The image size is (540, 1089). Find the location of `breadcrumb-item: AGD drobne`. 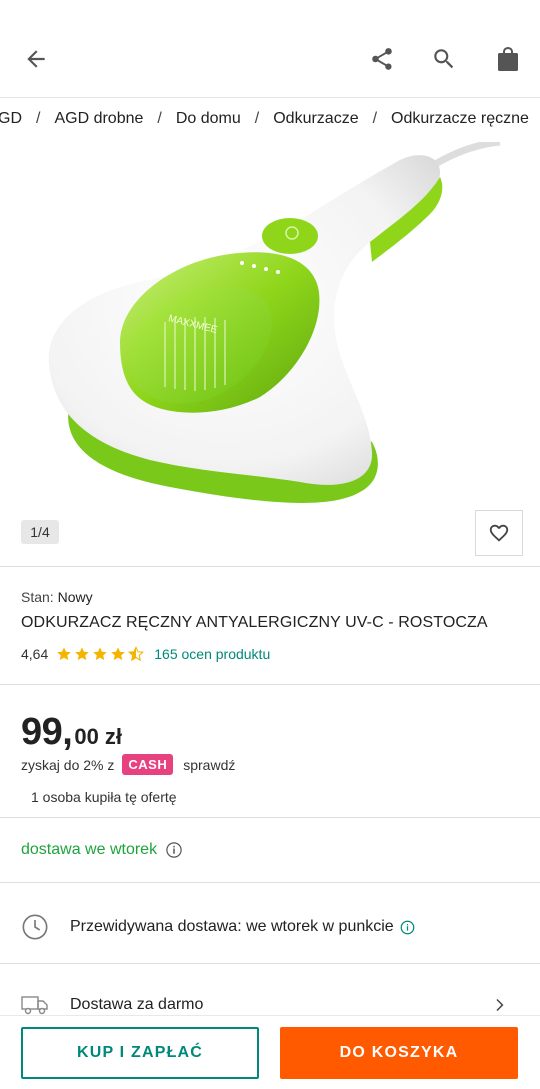

breadcrumb-item: AGD drobne is located at coordinates (98, 119).